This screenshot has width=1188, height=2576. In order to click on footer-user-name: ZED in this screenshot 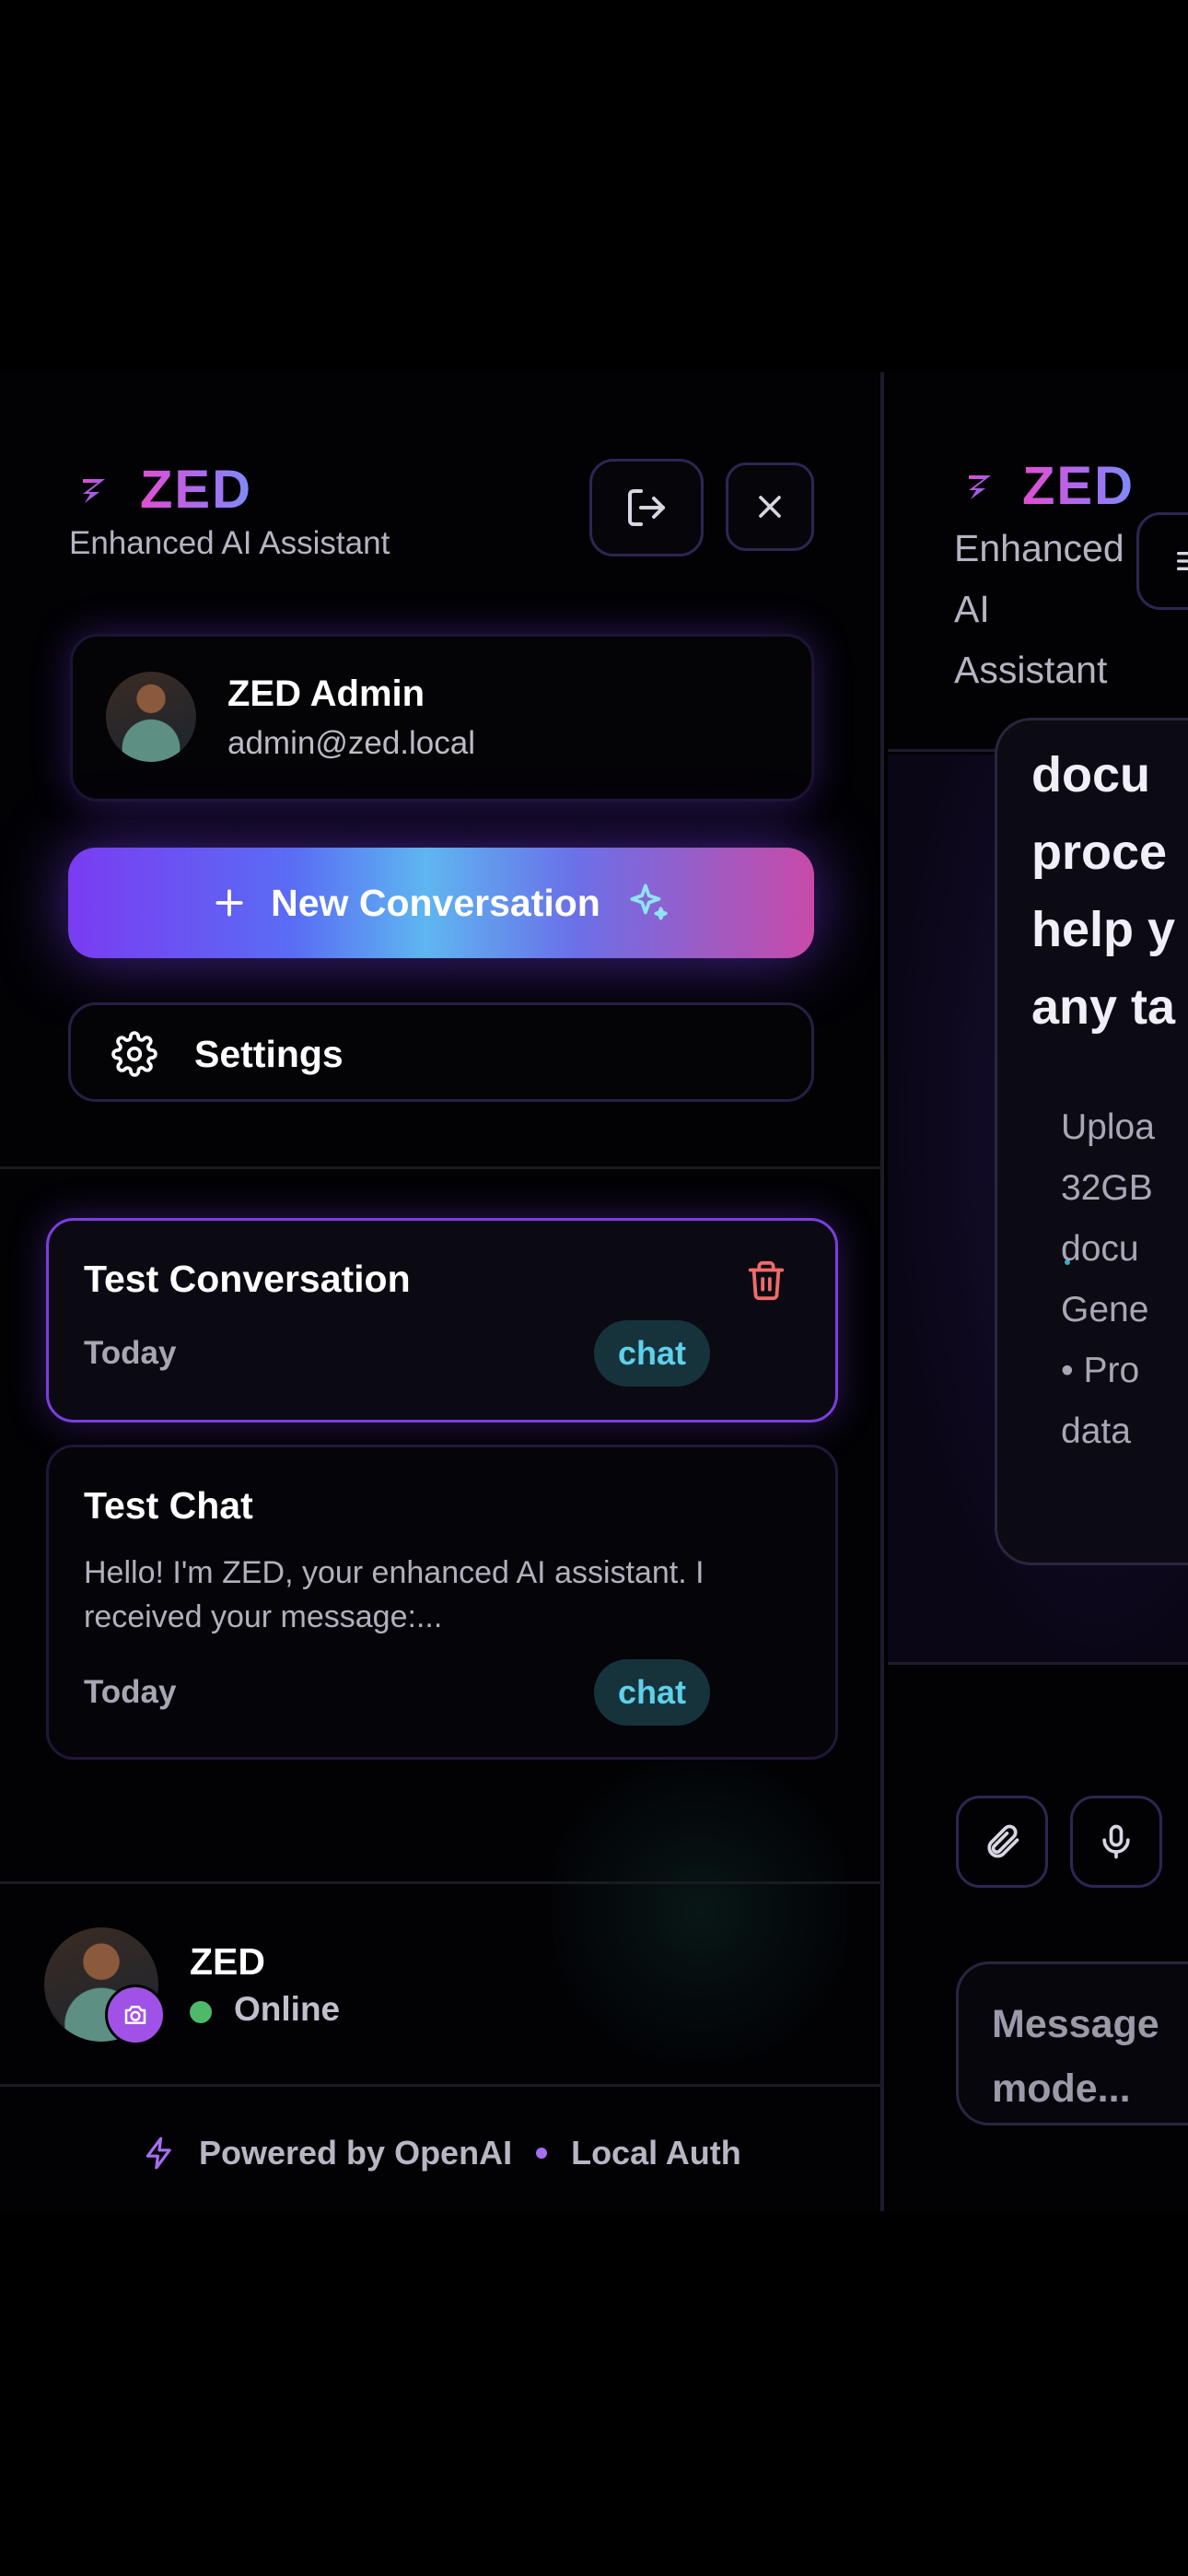, I will do `click(227, 1961)`.